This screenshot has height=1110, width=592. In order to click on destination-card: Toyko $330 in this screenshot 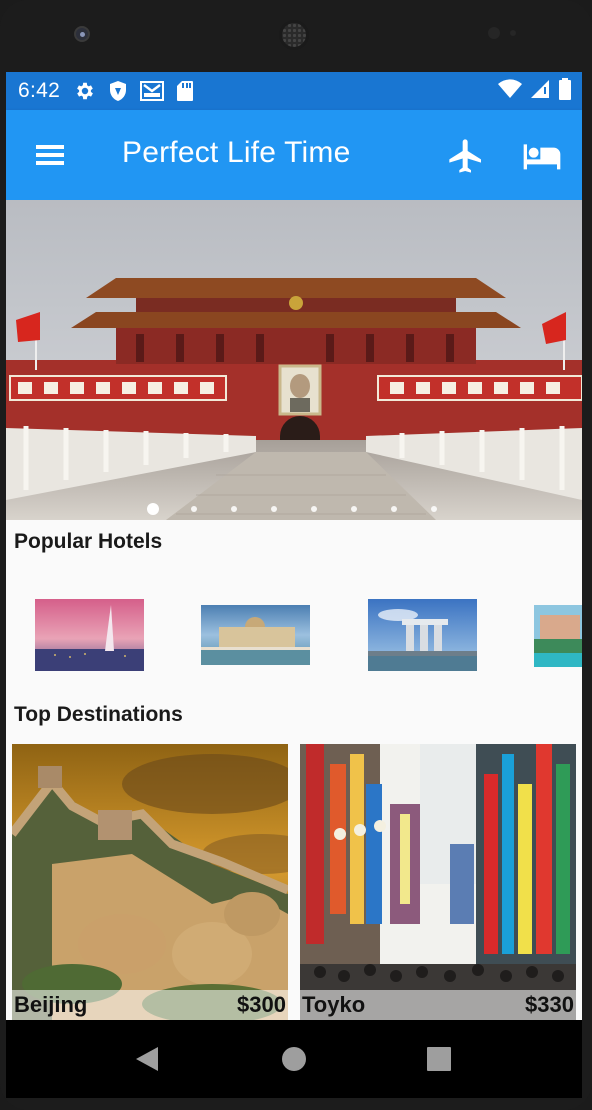, I will do `click(438, 882)`.